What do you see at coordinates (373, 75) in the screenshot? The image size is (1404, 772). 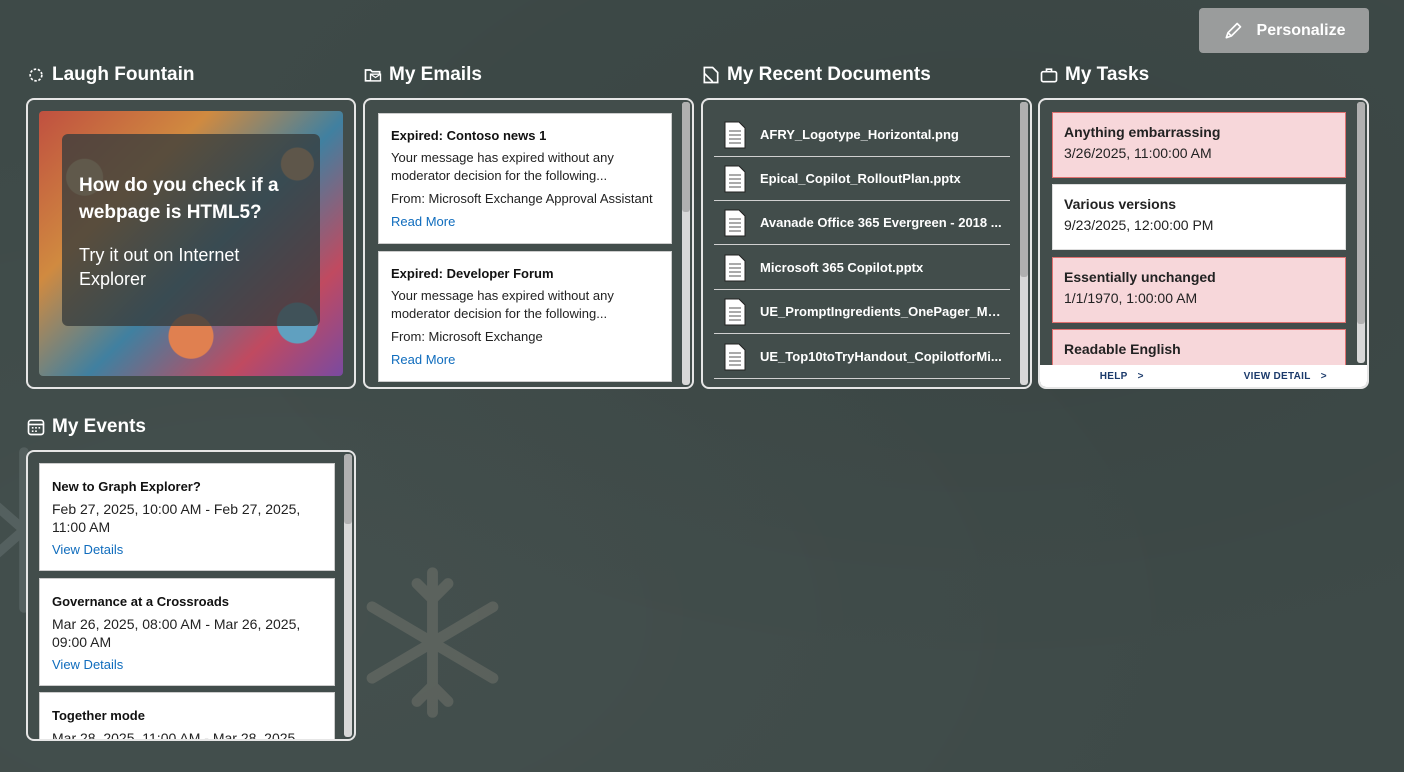 I see `mail-folder-icon` at bounding box center [373, 75].